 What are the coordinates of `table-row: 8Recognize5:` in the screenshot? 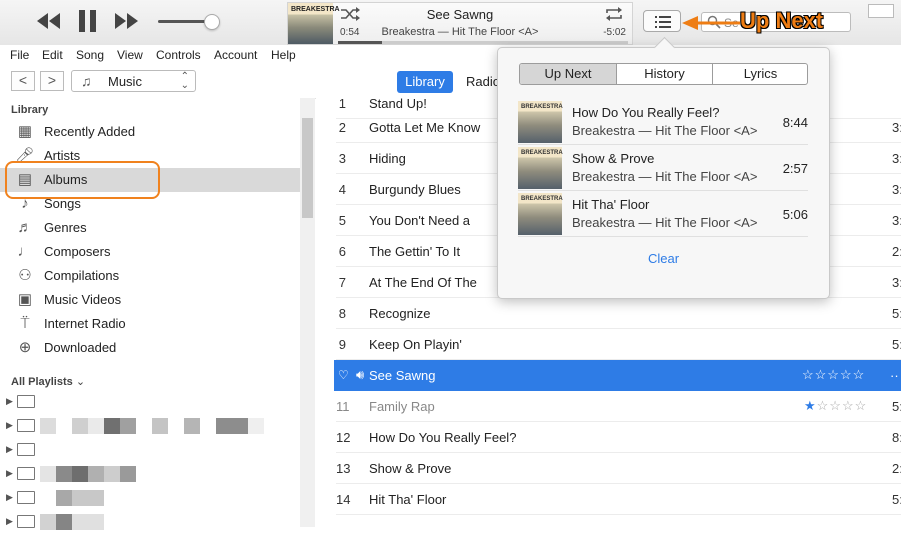 It's located at (618, 313).